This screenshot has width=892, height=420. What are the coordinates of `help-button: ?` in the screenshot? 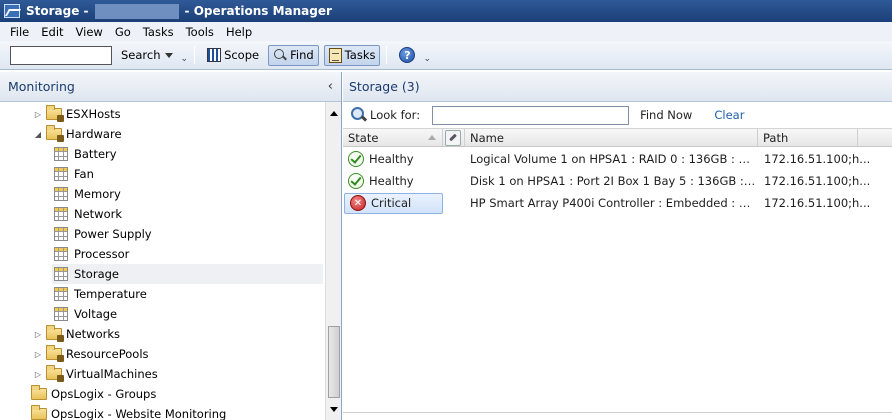 It's located at (407, 55).